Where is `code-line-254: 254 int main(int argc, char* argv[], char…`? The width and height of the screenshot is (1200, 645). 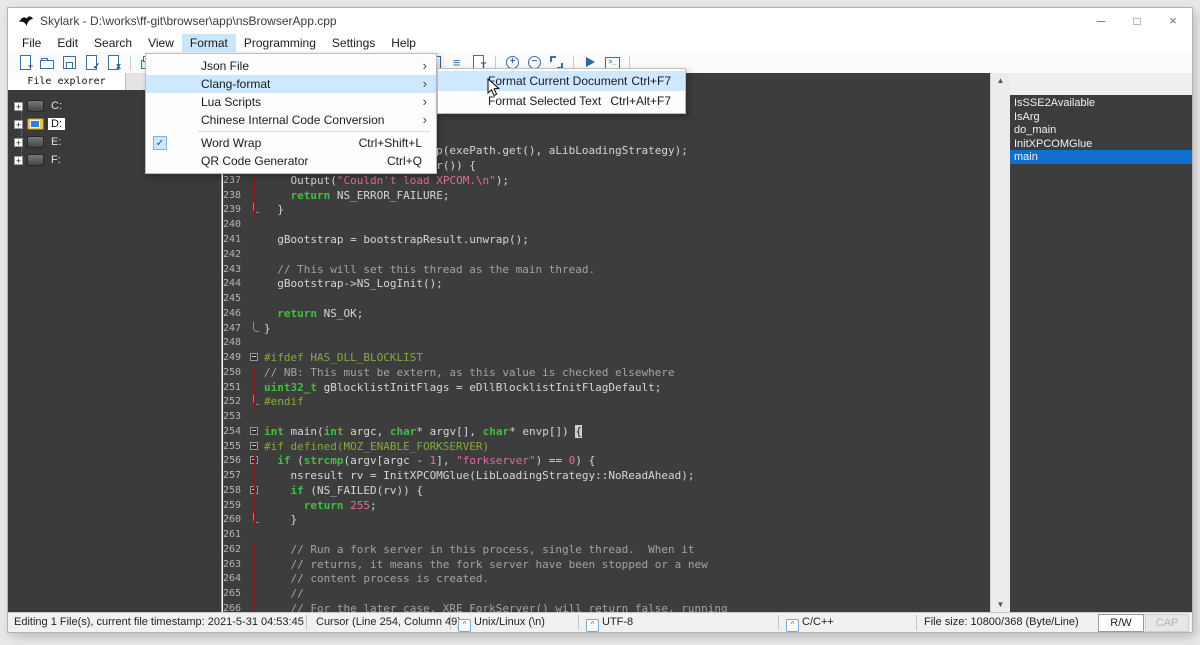 code-line-254: 254 int main(int argc, char* argv[], char… is located at coordinates (606, 431).